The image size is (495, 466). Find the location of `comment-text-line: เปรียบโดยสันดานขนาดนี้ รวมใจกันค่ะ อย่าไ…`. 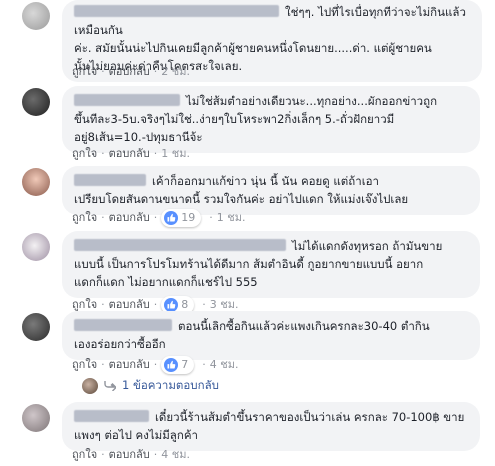

comment-text-line: เปรียบโดยสันดานขนาดนี้ รวมใจกันค่ะ อย่าไ… is located at coordinates (241, 199).